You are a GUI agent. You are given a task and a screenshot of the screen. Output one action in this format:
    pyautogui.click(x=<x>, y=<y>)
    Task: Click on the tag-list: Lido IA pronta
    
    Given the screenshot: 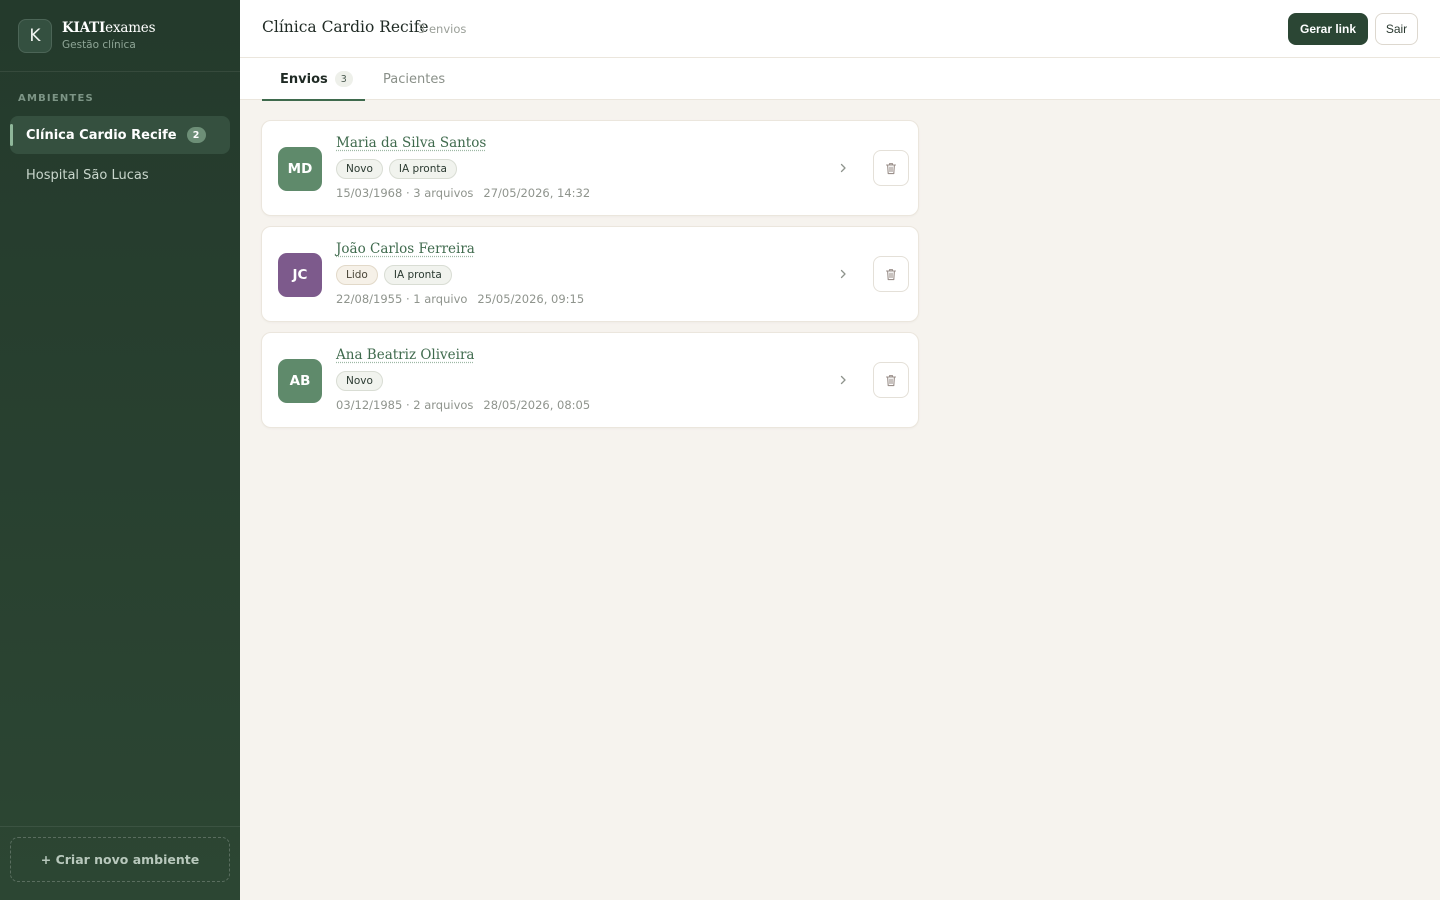 What is the action you would take?
    pyautogui.click(x=394, y=275)
    